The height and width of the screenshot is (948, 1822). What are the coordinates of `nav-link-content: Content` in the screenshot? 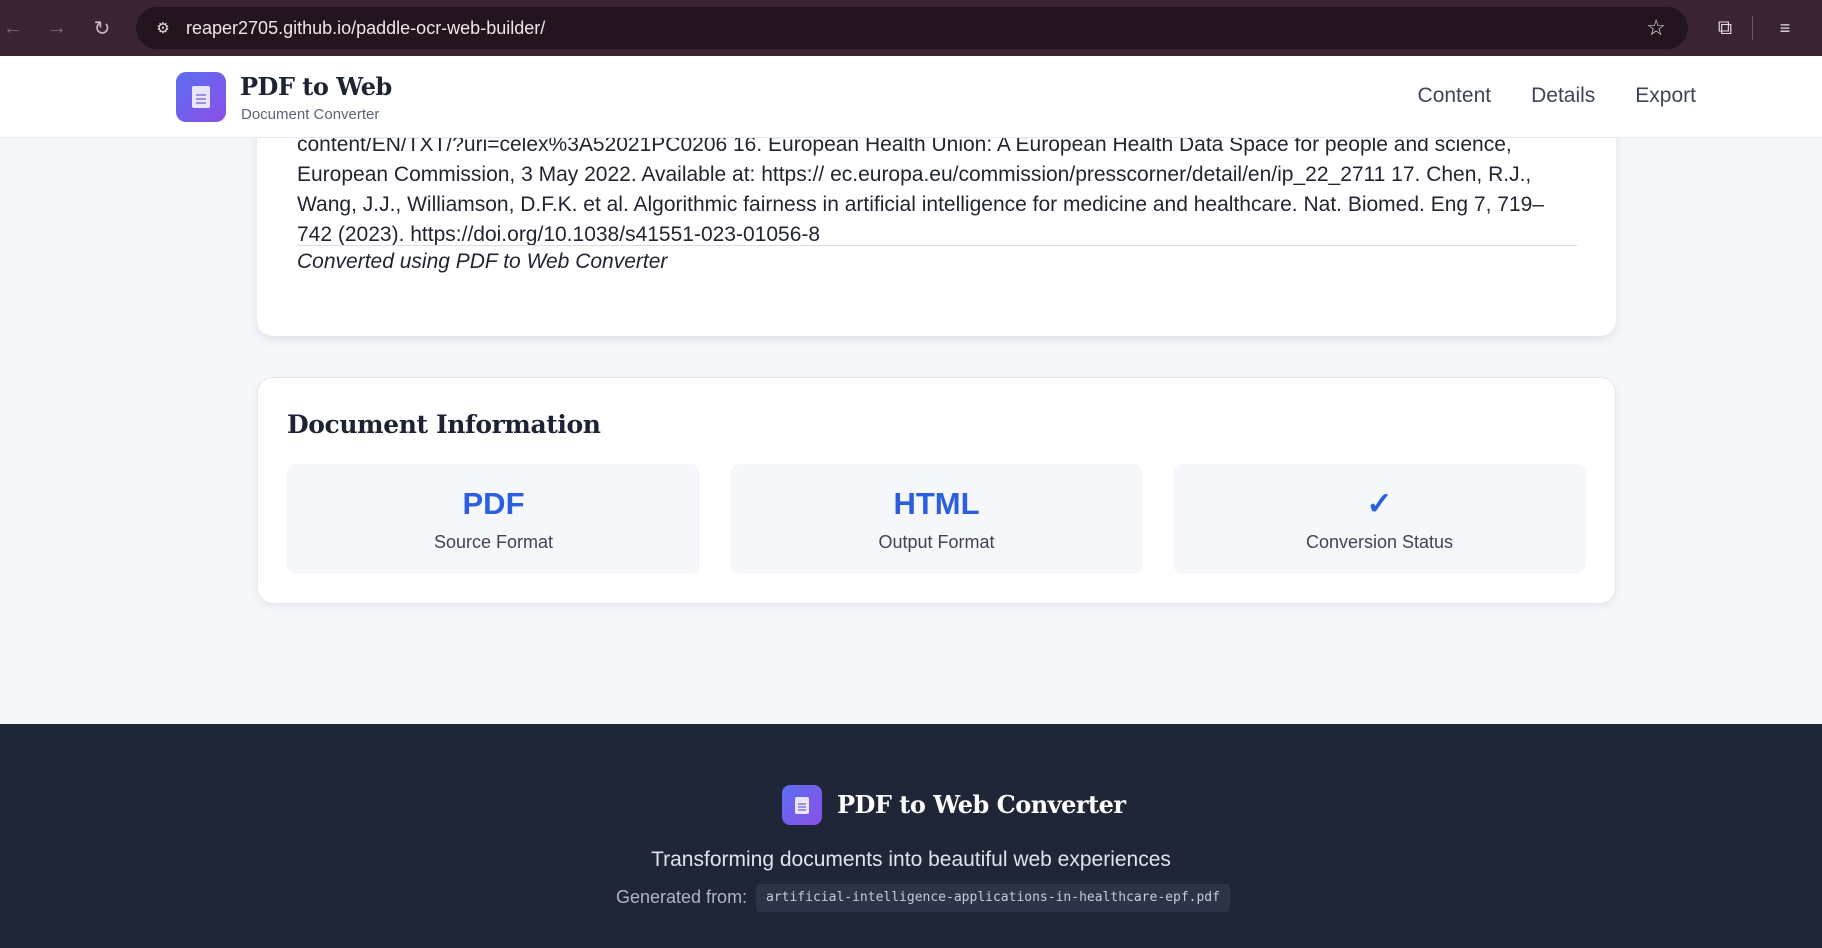 It's located at (1455, 96).